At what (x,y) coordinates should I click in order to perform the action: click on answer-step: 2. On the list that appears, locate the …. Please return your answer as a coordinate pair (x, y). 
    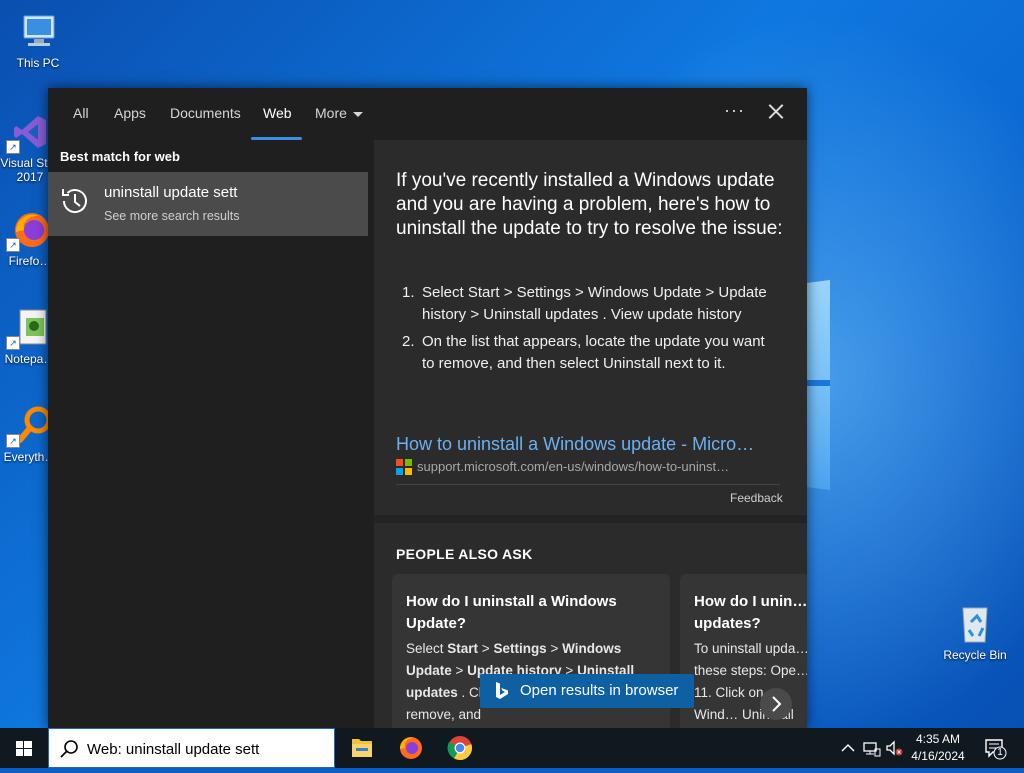
    Looking at the image, I should click on (583, 352).